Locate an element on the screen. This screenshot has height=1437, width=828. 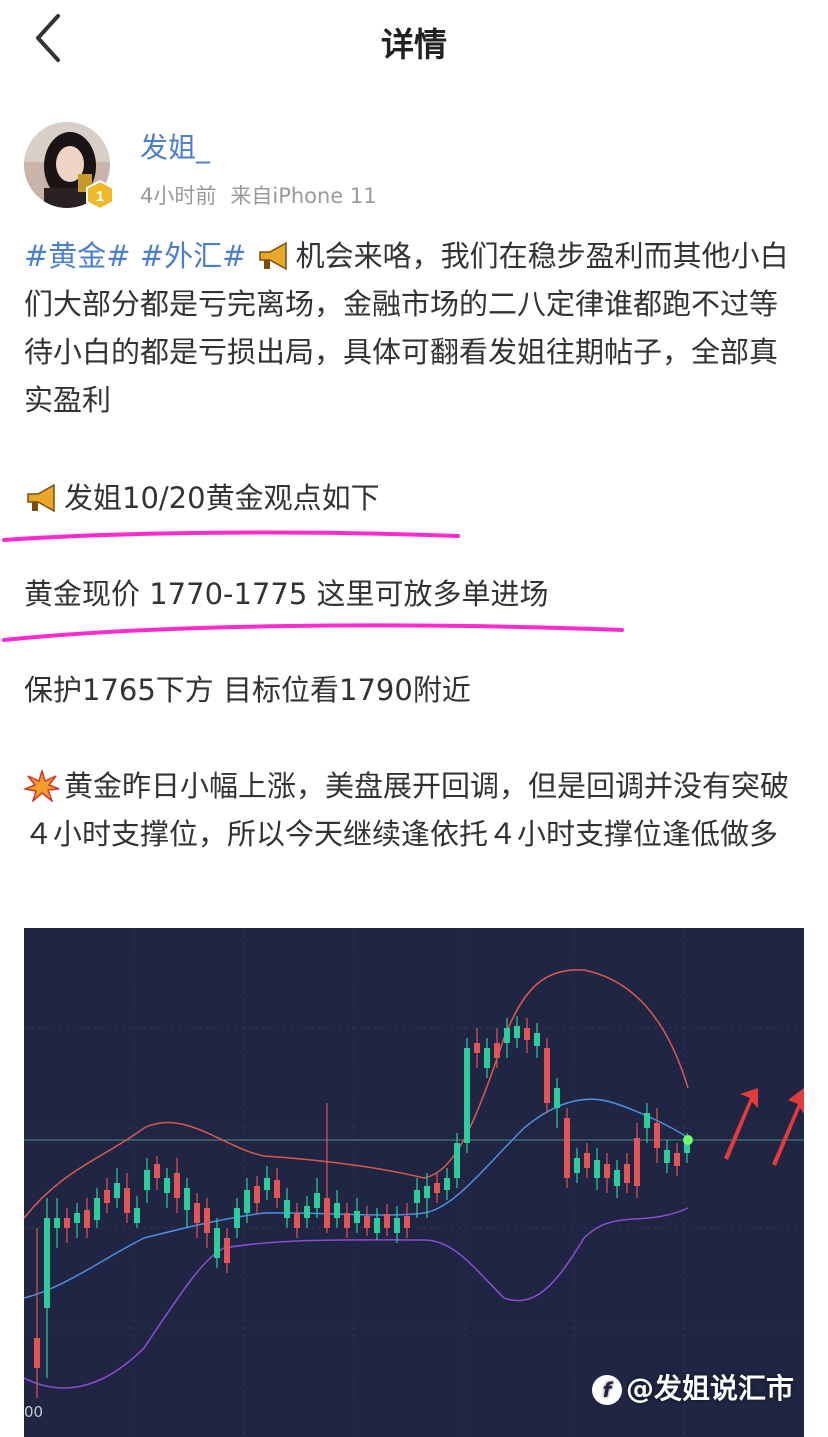
navigation-bar: 详情 is located at coordinates (414, 40).